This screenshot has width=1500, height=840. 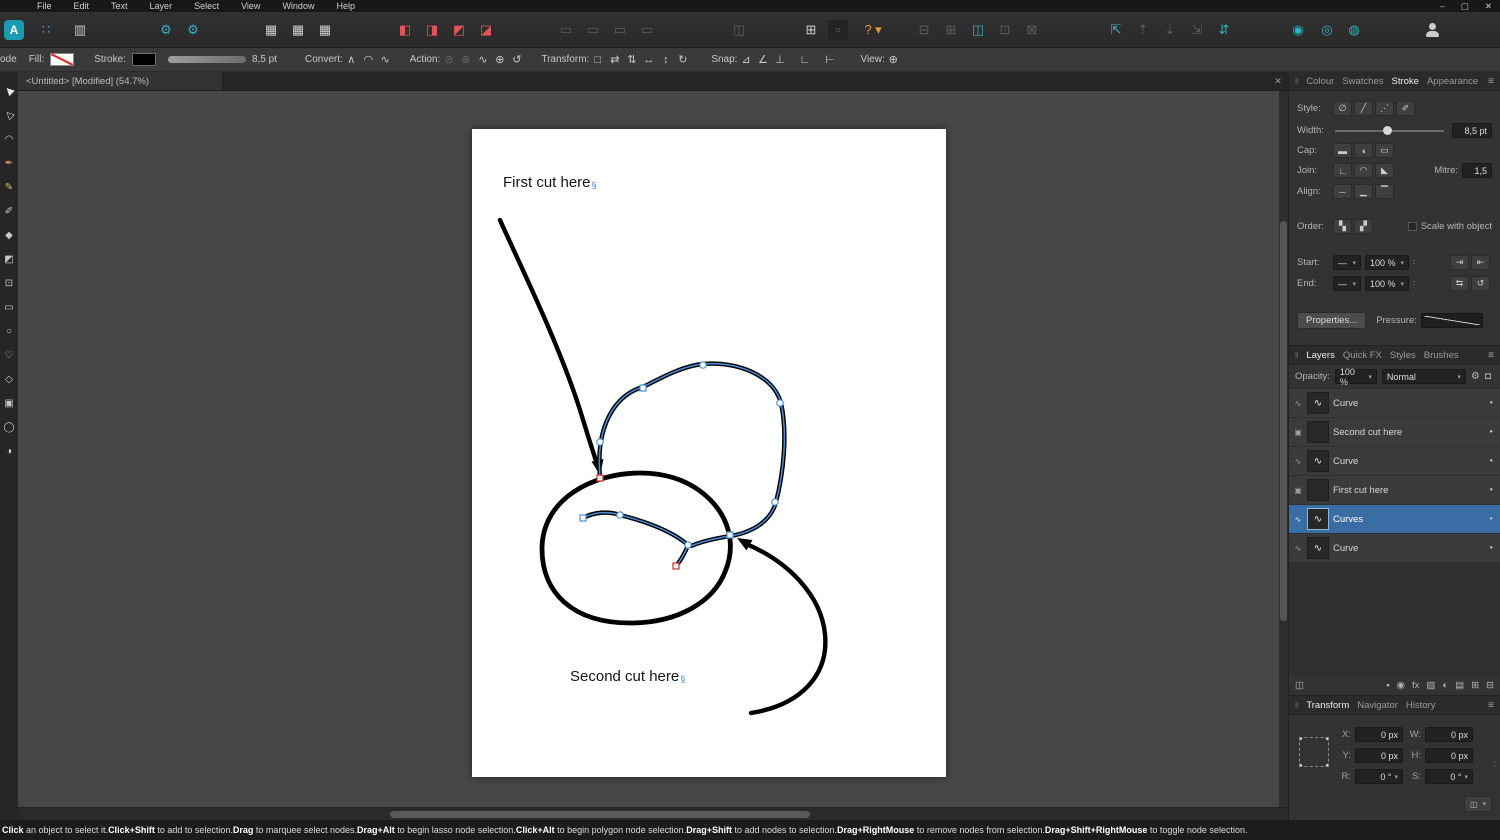 I want to click on insert-after-icon: ▭, so click(x=647, y=30).